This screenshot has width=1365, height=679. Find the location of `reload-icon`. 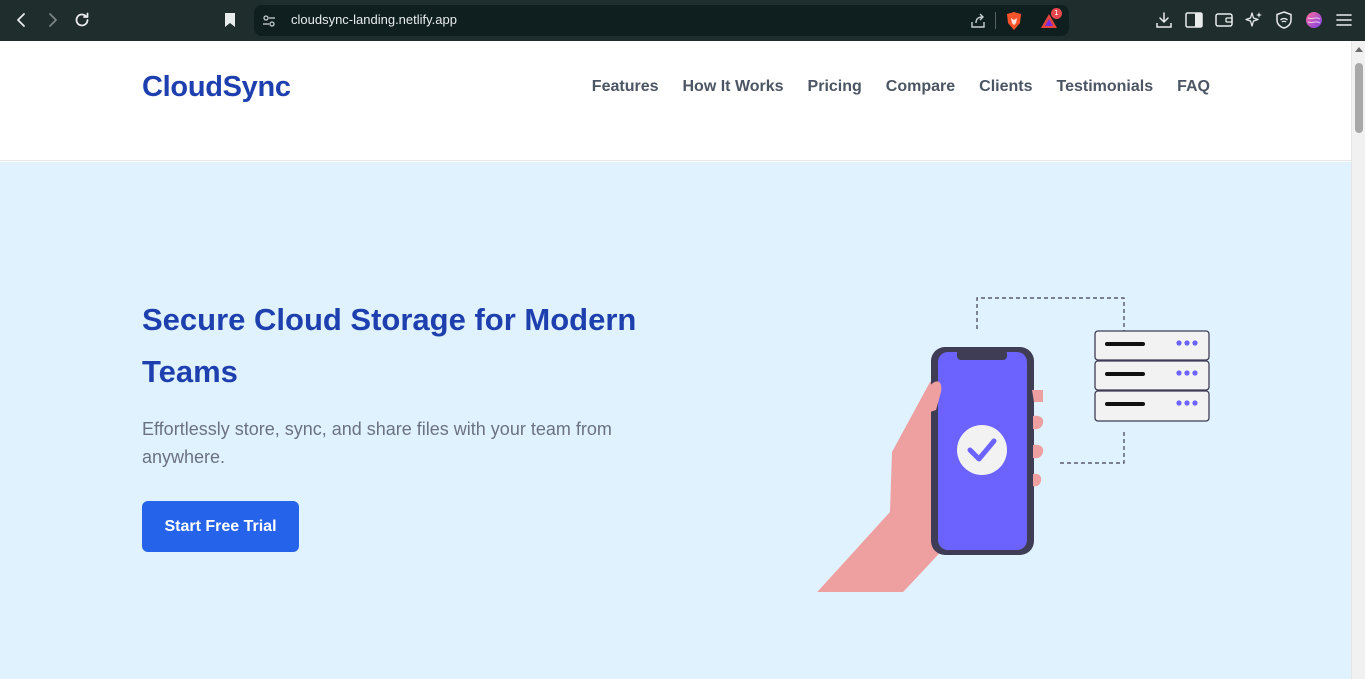

reload-icon is located at coordinates (82, 20).